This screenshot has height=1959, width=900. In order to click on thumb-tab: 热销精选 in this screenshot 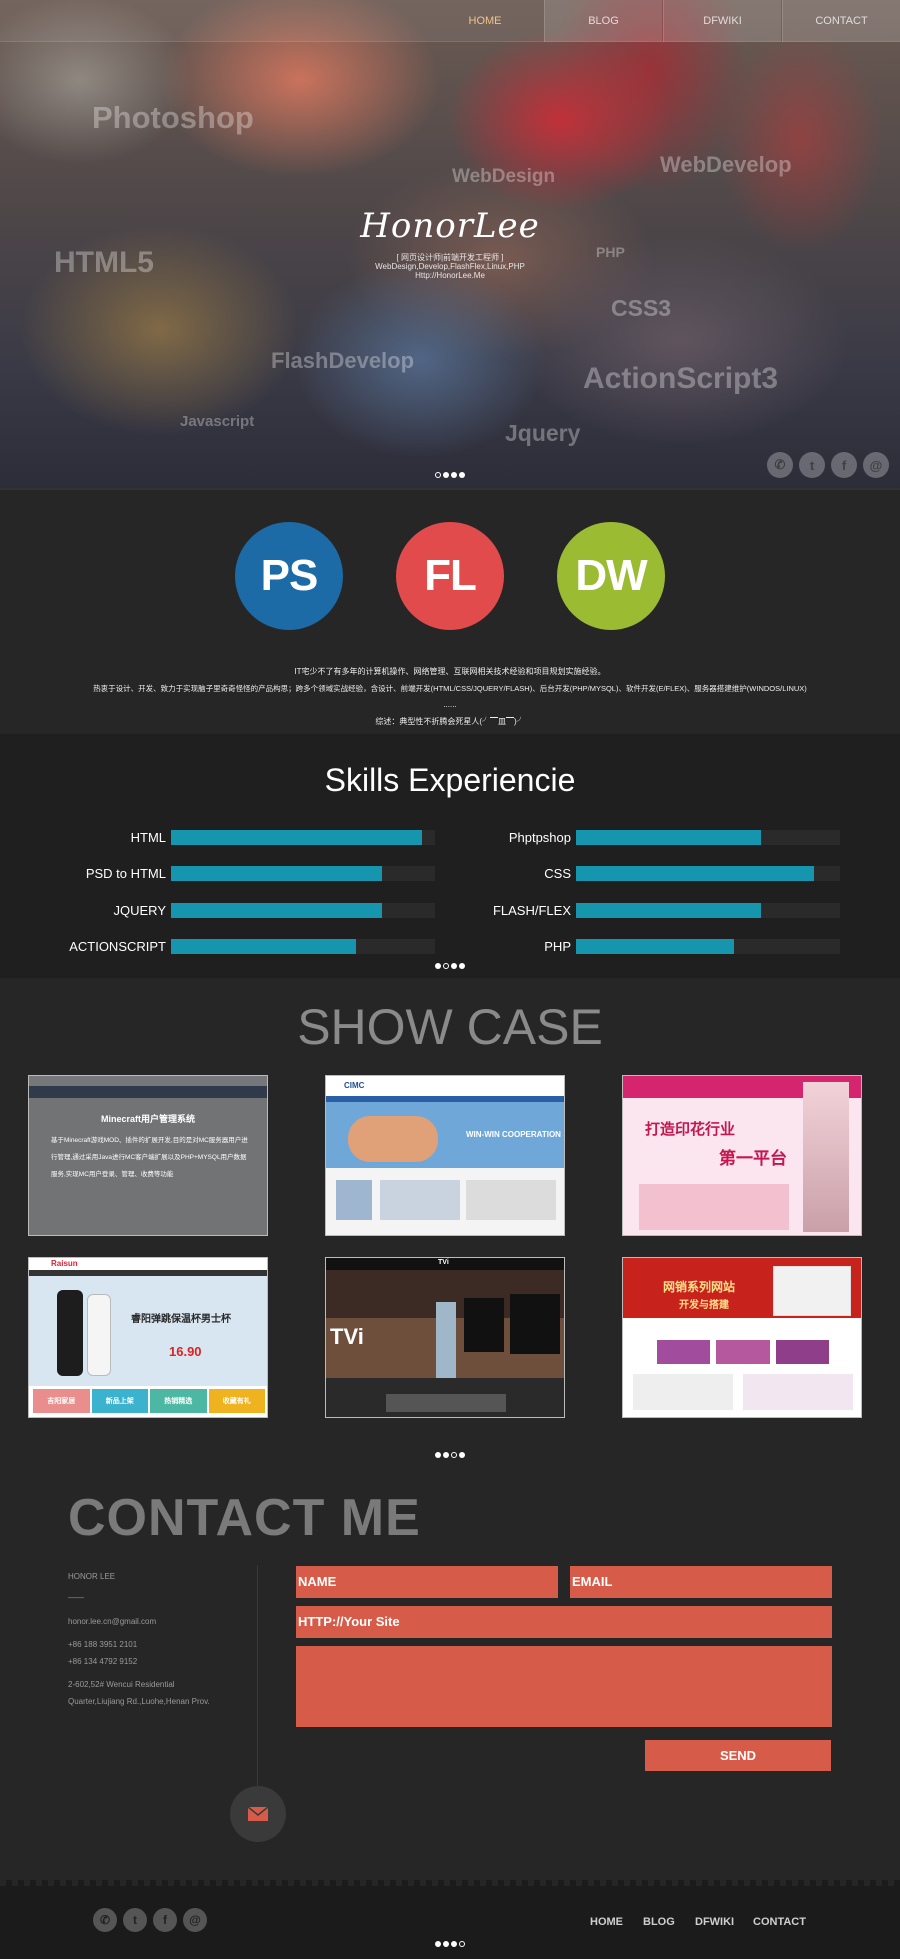, I will do `click(178, 1401)`.